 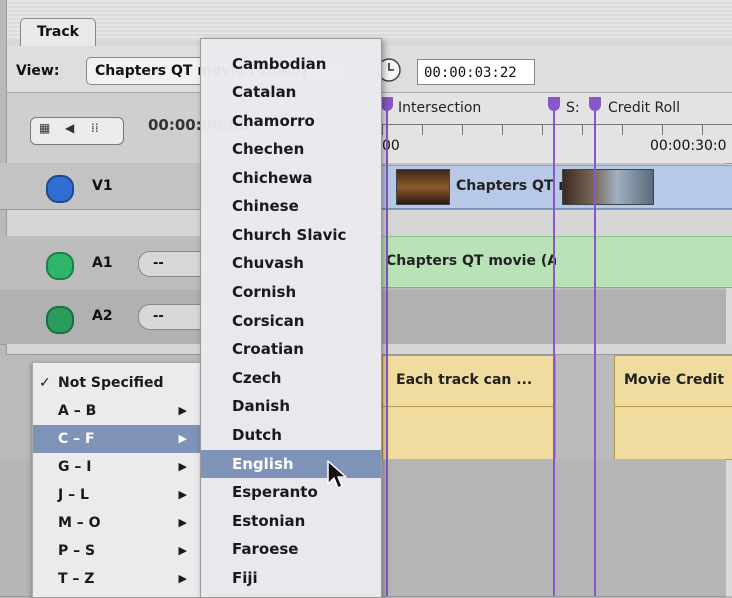 What do you see at coordinates (688, 146) in the screenshot?
I see `ruler-mark-label: 00:00:30:0` at bounding box center [688, 146].